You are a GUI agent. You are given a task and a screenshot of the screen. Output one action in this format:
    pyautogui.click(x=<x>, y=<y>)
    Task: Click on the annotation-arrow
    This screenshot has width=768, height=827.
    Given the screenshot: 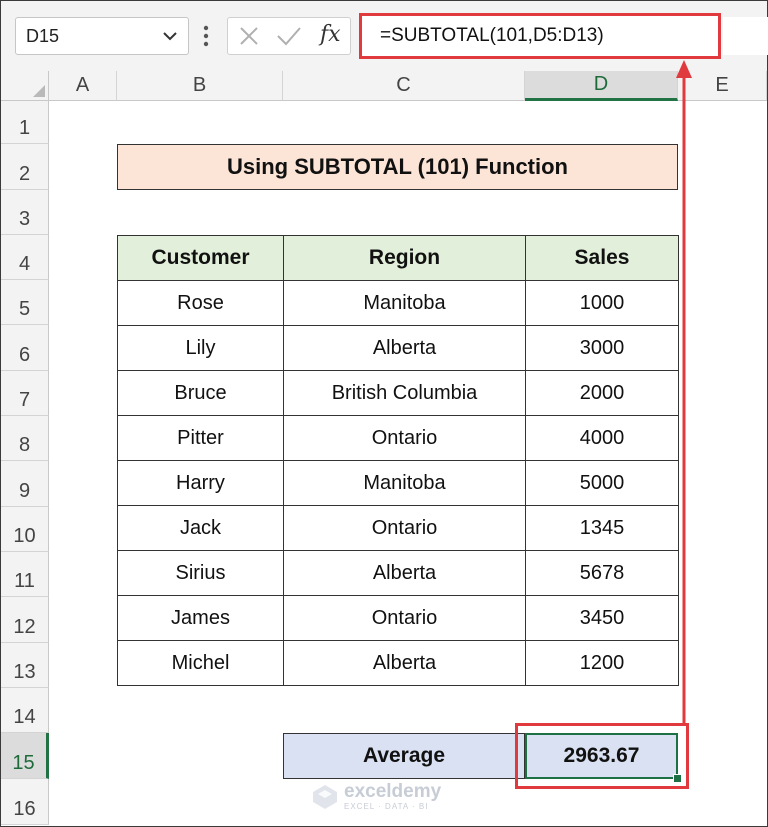 What is the action you would take?
    pyautogui.click(x=684, y=391)
    